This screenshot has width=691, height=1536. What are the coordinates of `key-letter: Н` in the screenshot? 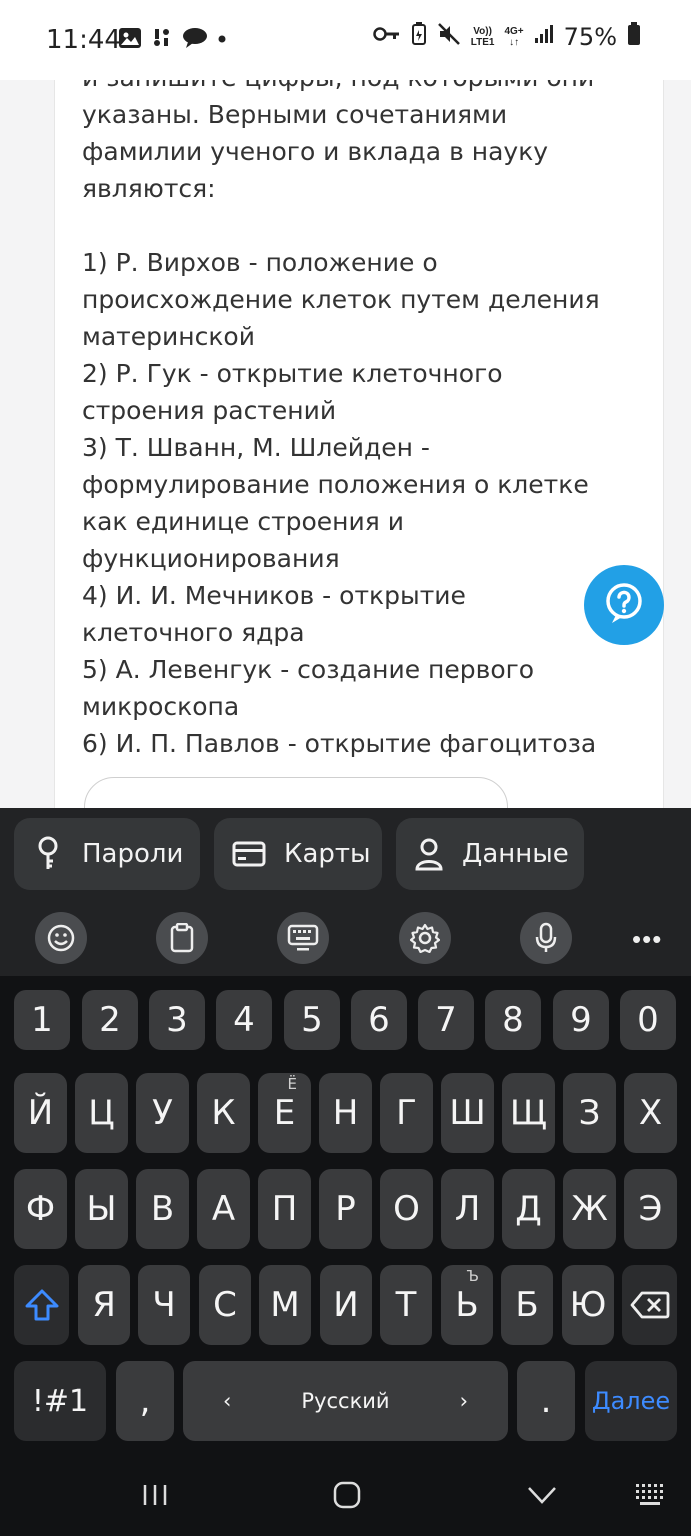 It's located at (345, 1113).